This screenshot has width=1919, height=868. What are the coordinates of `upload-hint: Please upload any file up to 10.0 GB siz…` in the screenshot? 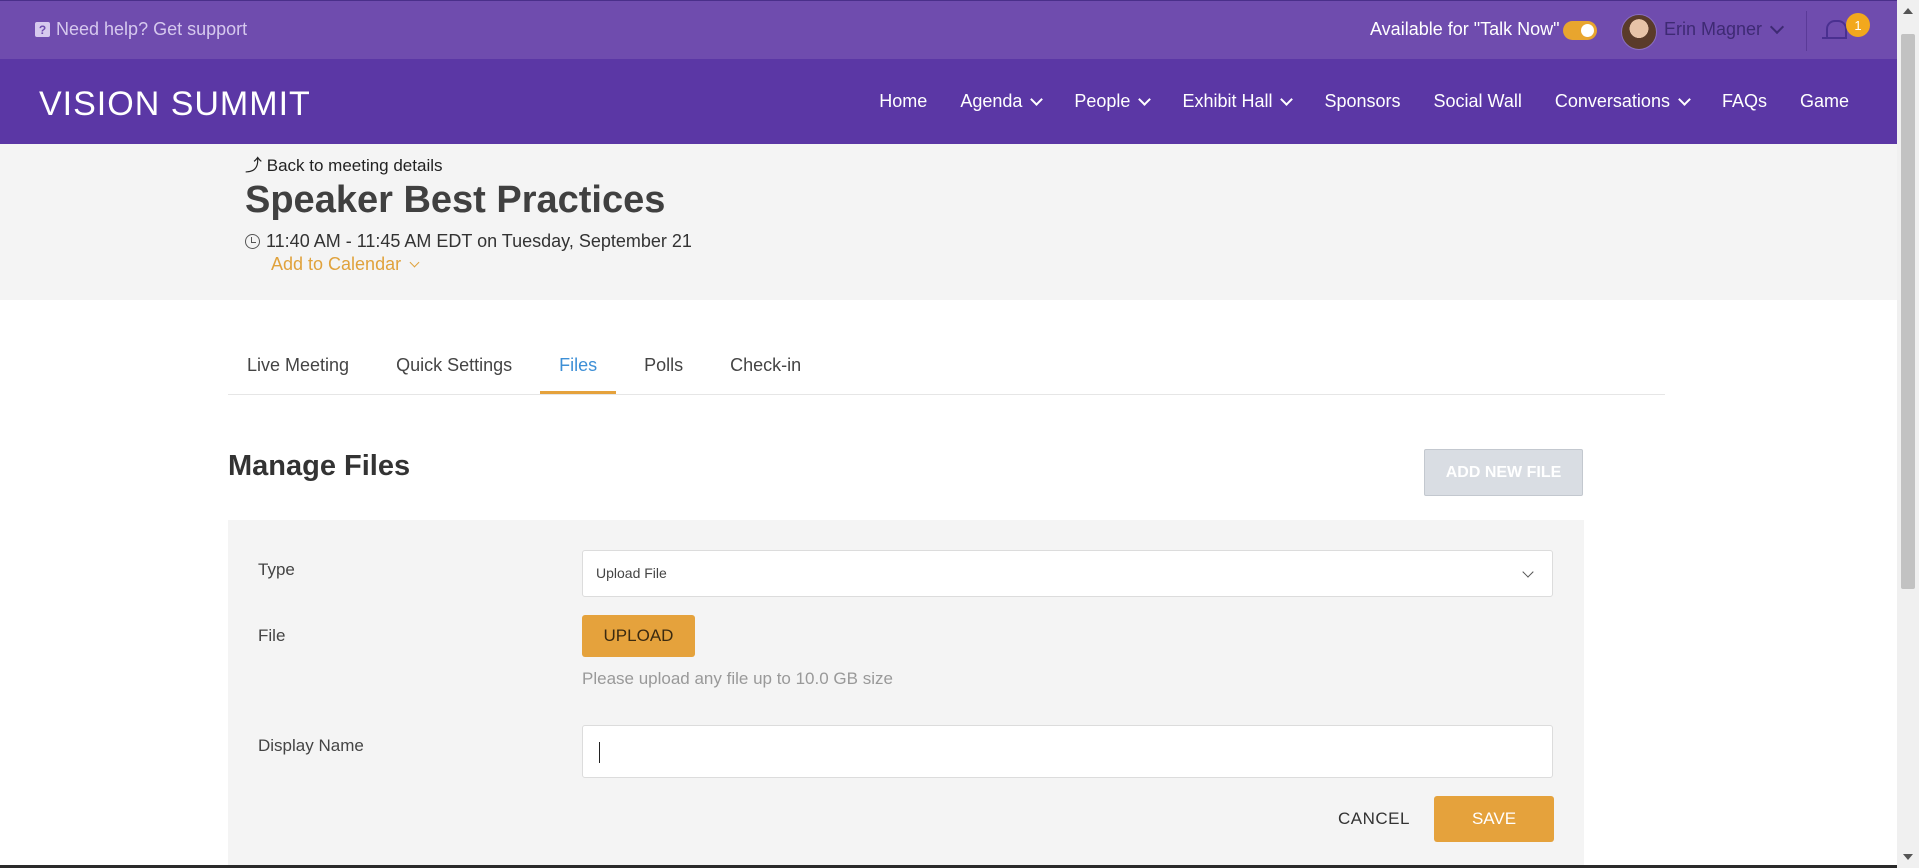 It's located at (737, 678).